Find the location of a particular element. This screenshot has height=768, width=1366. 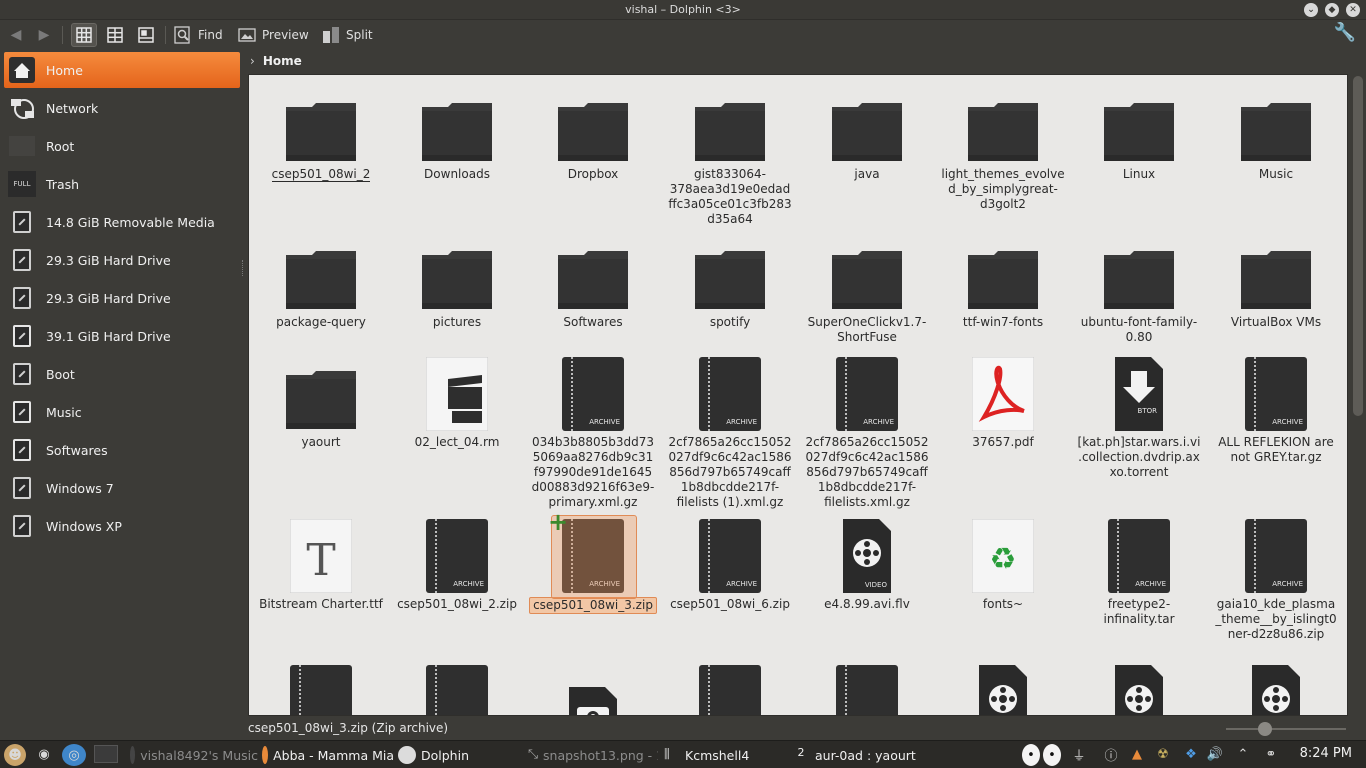

folder-item: ubuntu-font-family-0.80 is located at coordinates (1139, 288).